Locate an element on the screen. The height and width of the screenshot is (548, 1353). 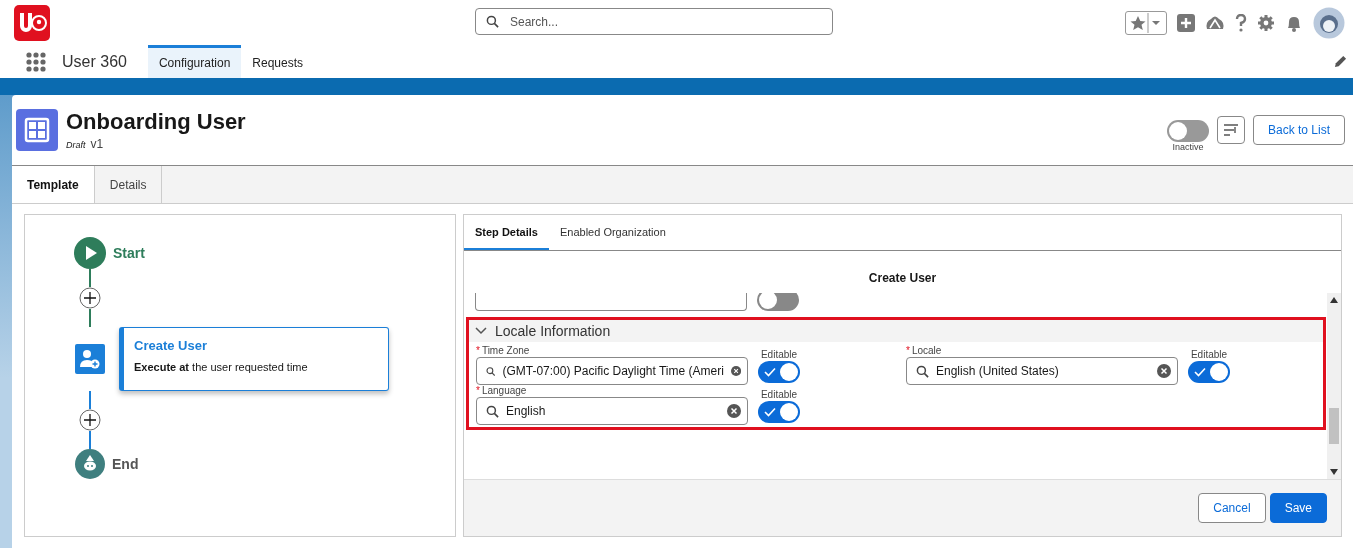
settings-icon is located at coordinates (1266, 22).